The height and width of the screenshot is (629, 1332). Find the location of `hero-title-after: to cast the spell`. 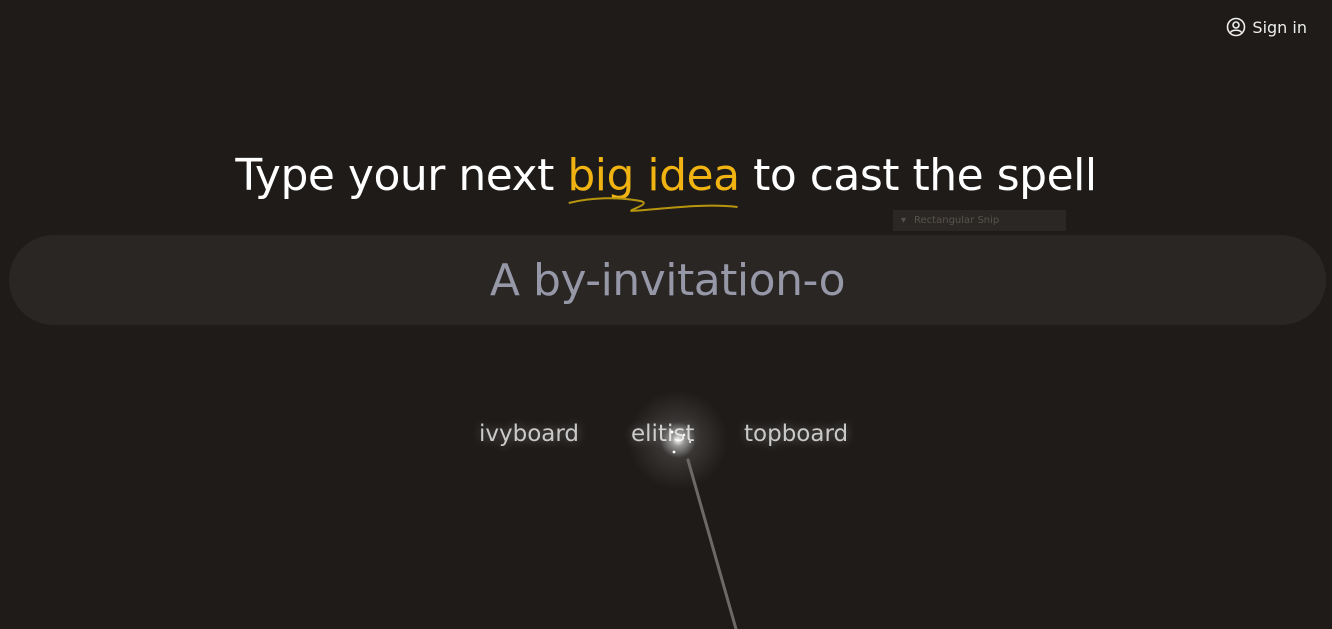

hero-title-after: to cast the spell is located at coordinates (918, 175).